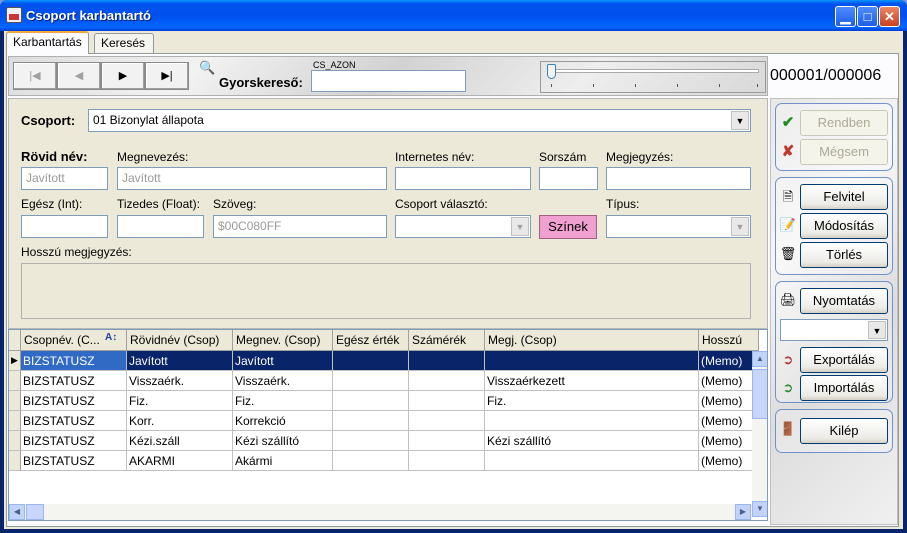  I want to click on grid-cell: Kézi szállító, so click(592, 441).